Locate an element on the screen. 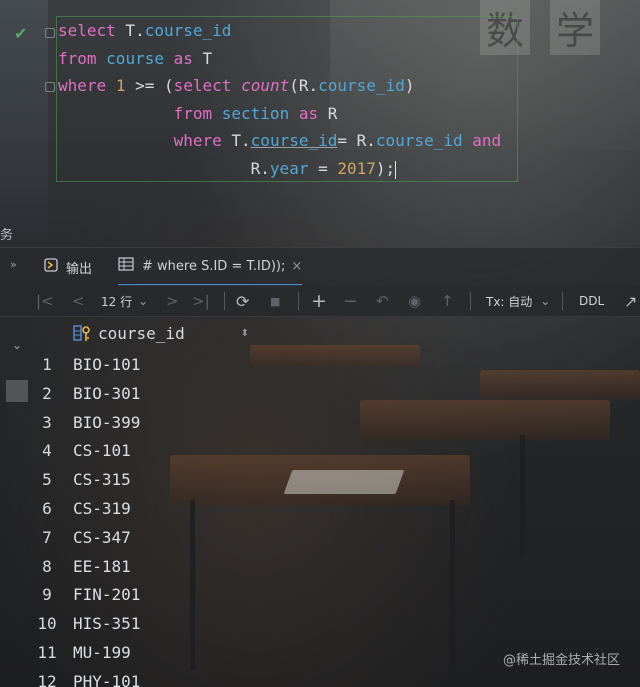 This screenshot has width=640, height=687. text-caret is located at coordinates (396, 169).